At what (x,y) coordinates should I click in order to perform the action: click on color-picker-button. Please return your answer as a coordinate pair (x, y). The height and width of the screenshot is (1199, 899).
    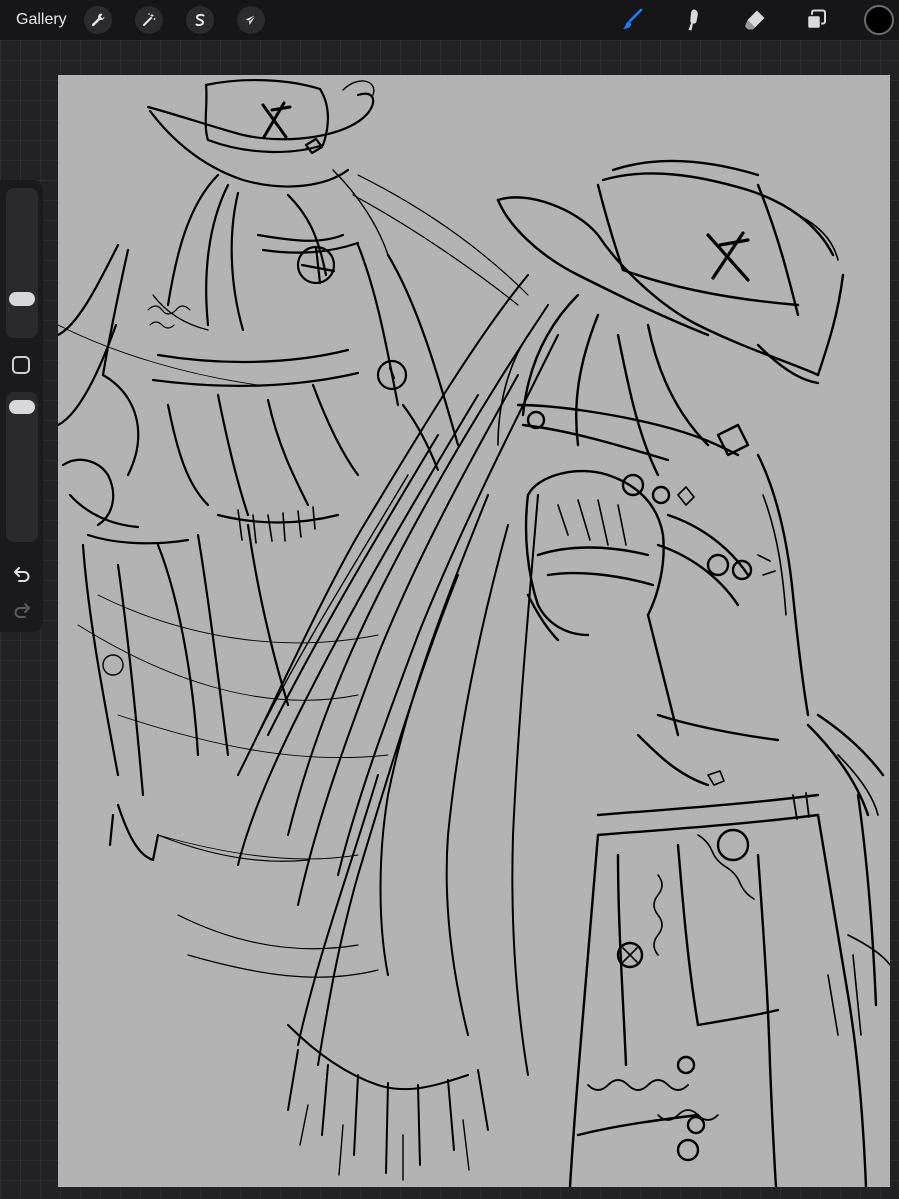
    Looking at the image, I should click on (879, 20).